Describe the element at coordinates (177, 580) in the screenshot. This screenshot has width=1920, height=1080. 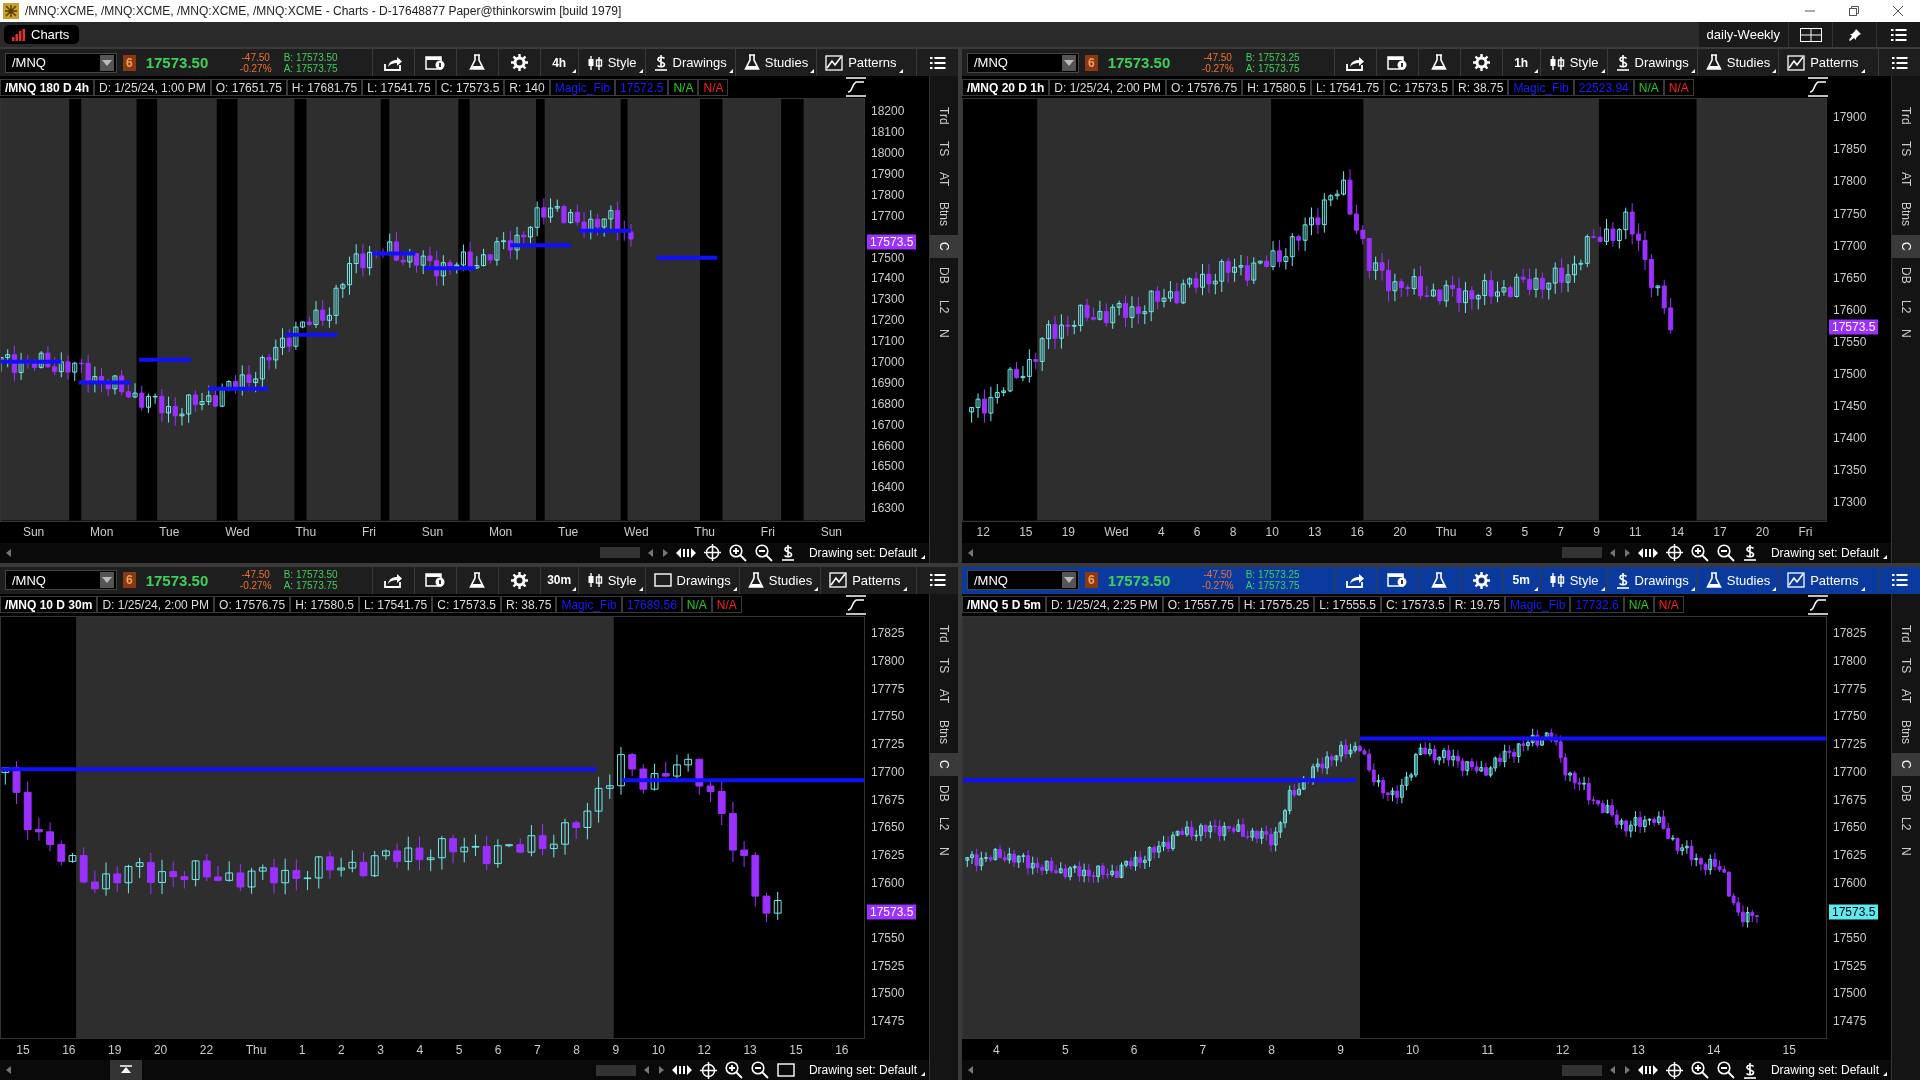
I see `last-price: 17573.50` at that location.